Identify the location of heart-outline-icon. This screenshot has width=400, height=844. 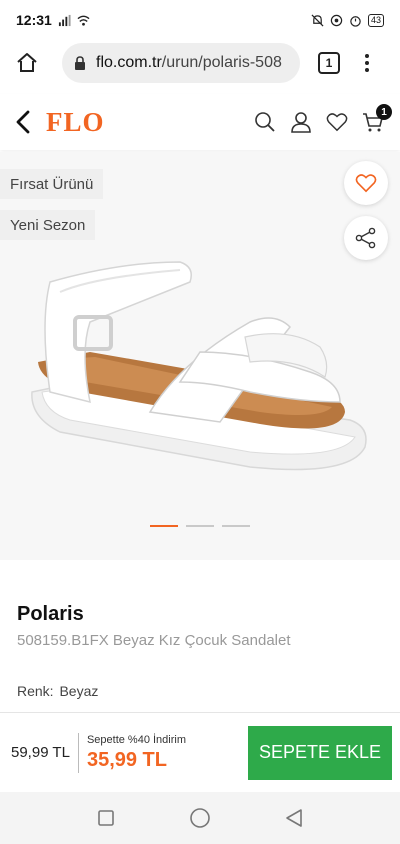
(366, 183).